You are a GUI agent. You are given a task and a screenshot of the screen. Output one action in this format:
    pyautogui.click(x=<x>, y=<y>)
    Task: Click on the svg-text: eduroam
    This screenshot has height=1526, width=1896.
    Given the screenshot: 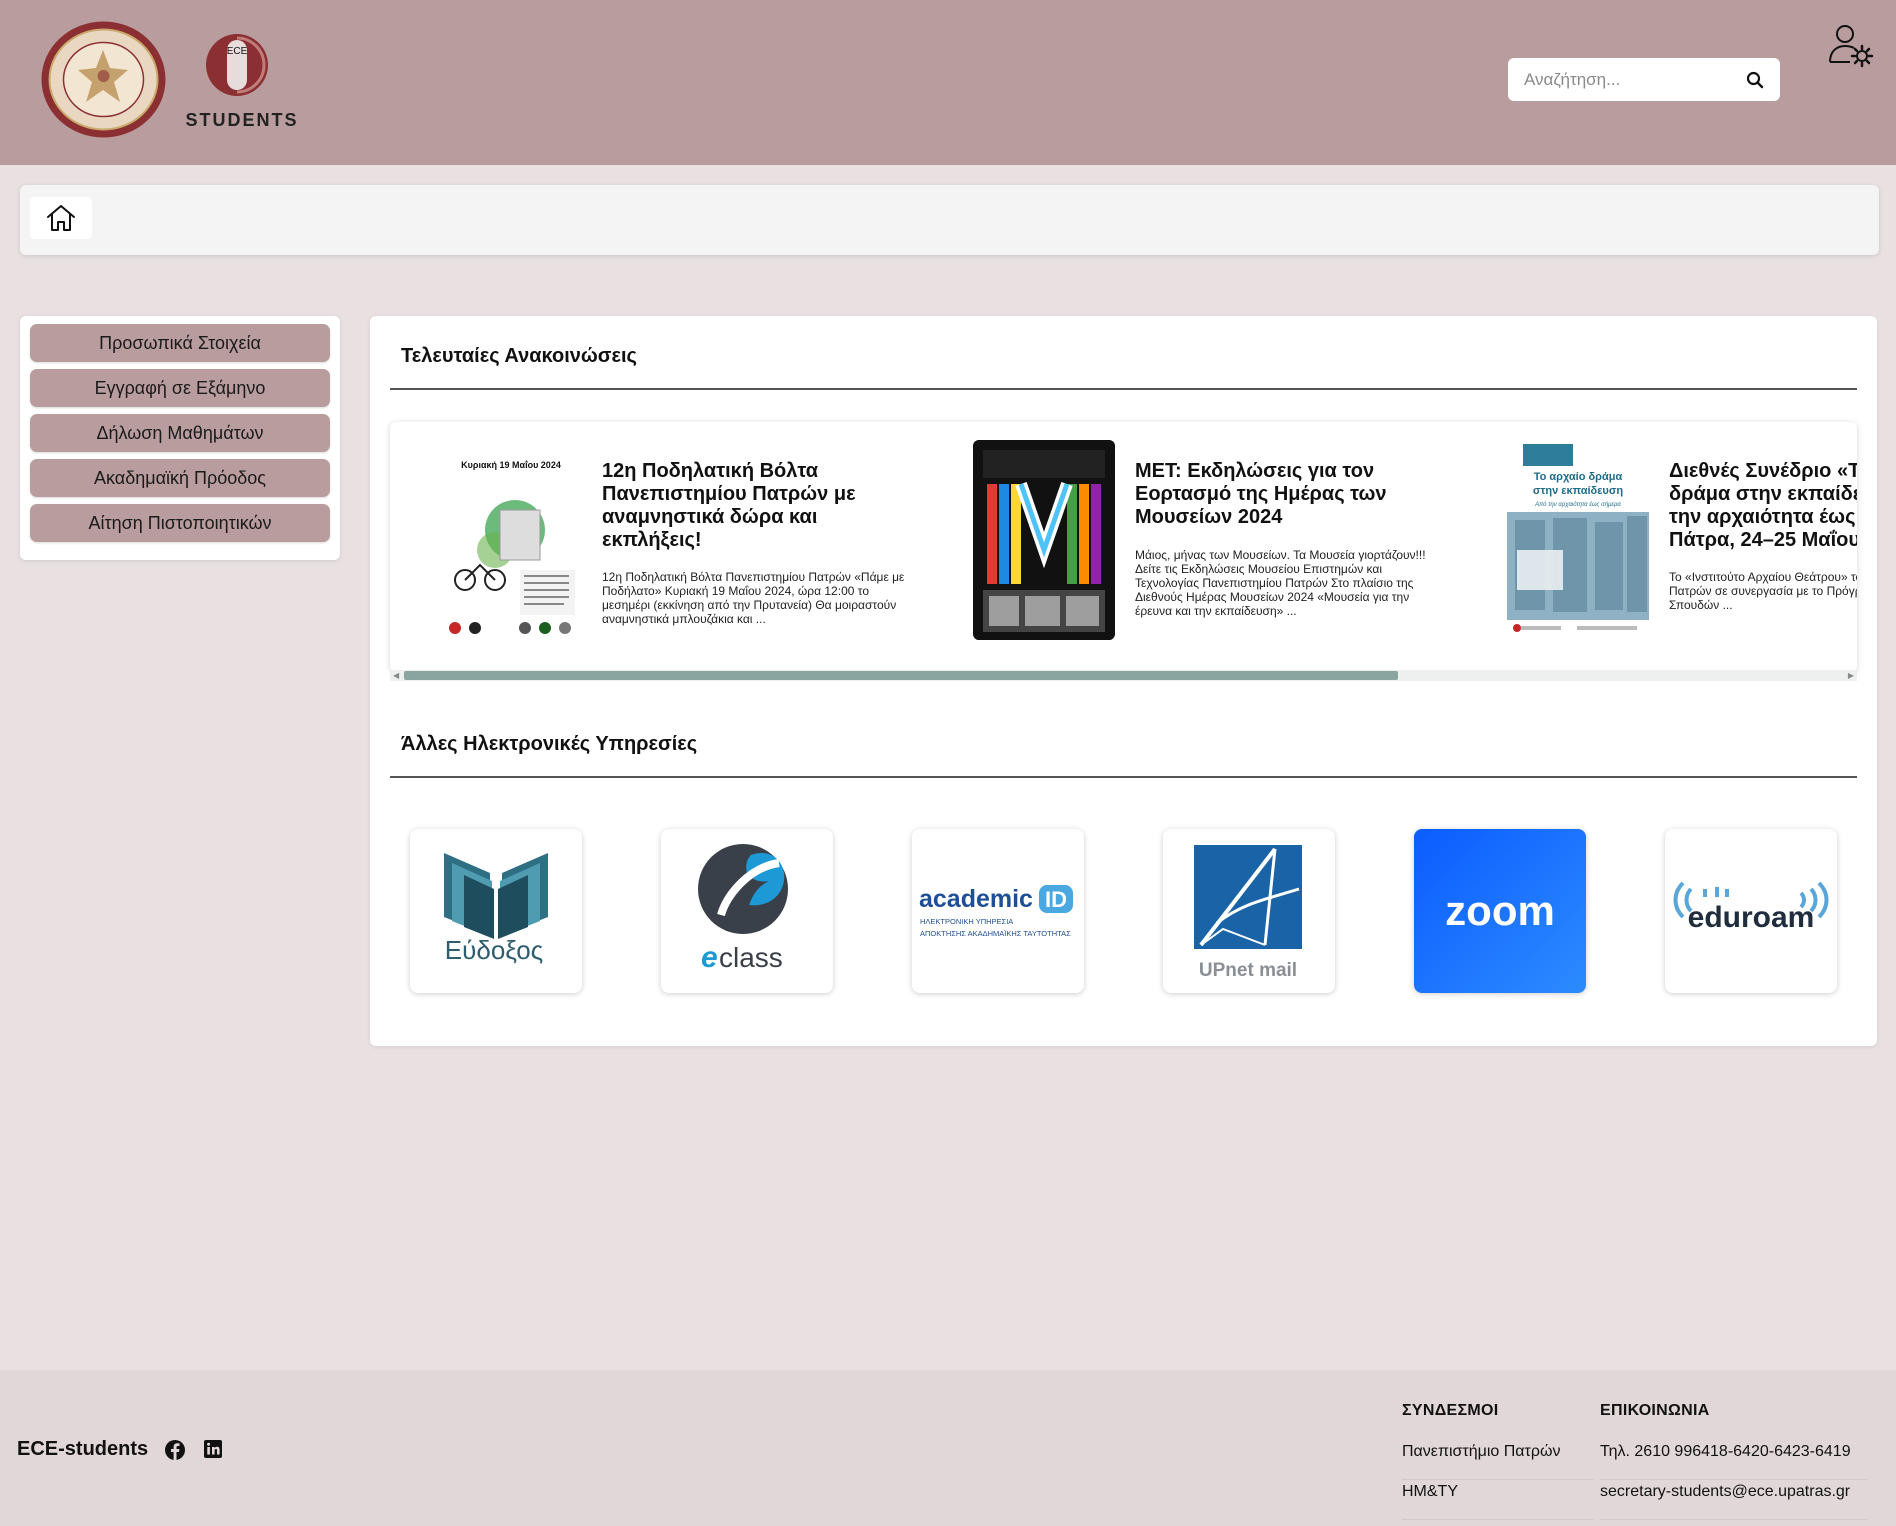 What is the action you would take?
    pyautogui.click(x=1751, y=917)
    